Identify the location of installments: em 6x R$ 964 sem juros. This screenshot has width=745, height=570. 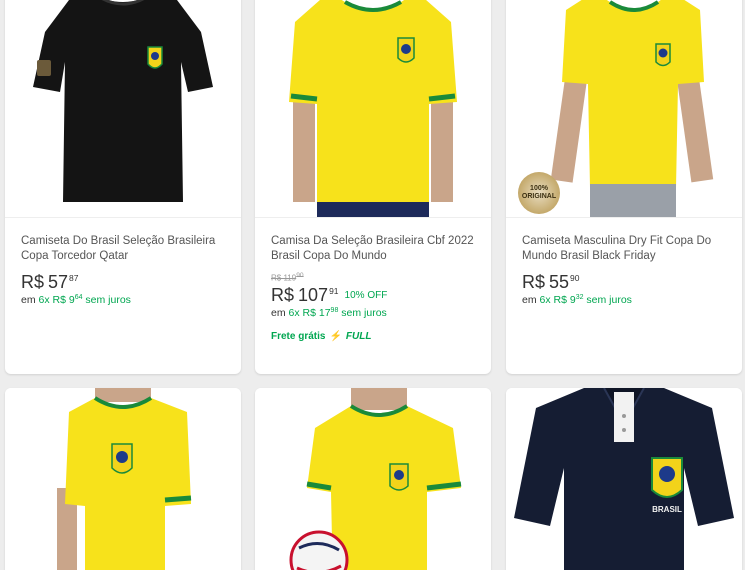
(123, 300).